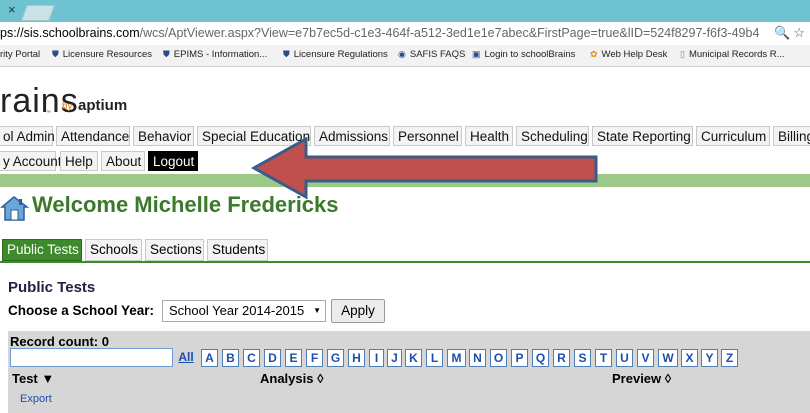  I want to click on filter-letter: N, so click(477, 358).